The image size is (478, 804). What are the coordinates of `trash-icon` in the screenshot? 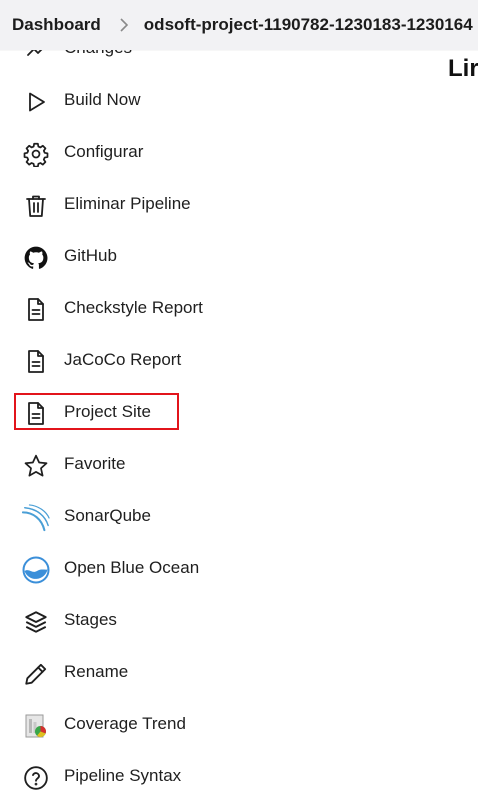 It's located at (36, 206).